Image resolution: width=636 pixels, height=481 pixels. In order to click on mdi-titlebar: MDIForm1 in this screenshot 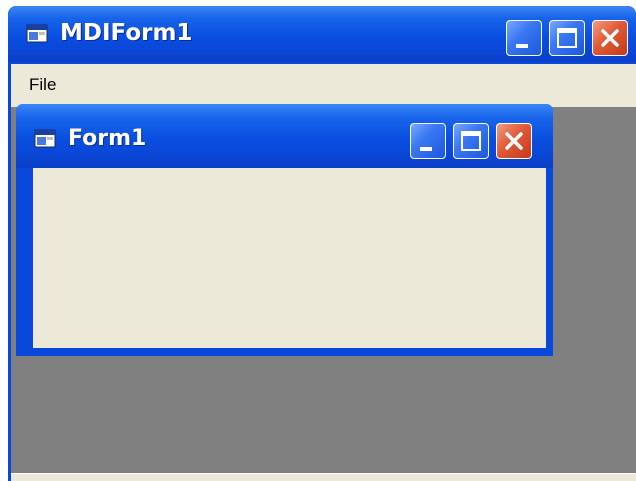, I will do `click(322, 34)`.